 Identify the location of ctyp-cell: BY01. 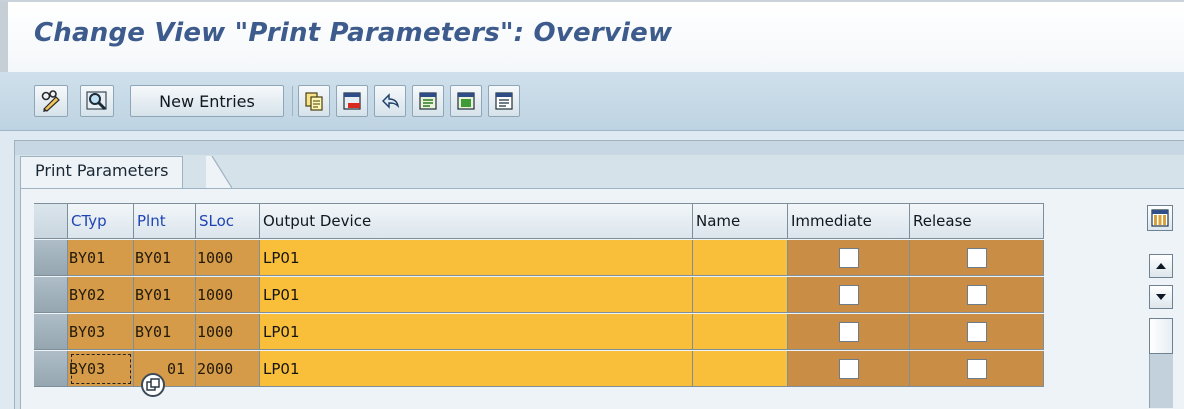
(101, 258).